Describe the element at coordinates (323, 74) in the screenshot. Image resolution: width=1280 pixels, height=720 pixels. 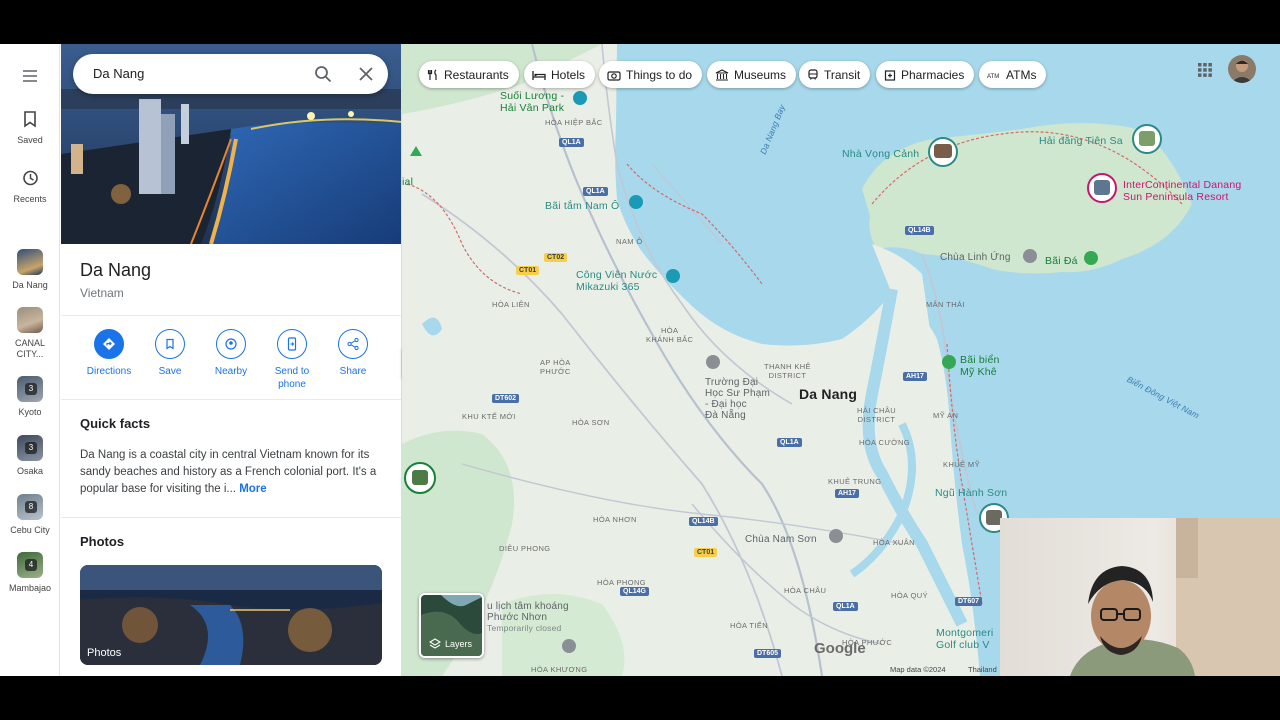
I see `search-icon` at that location.